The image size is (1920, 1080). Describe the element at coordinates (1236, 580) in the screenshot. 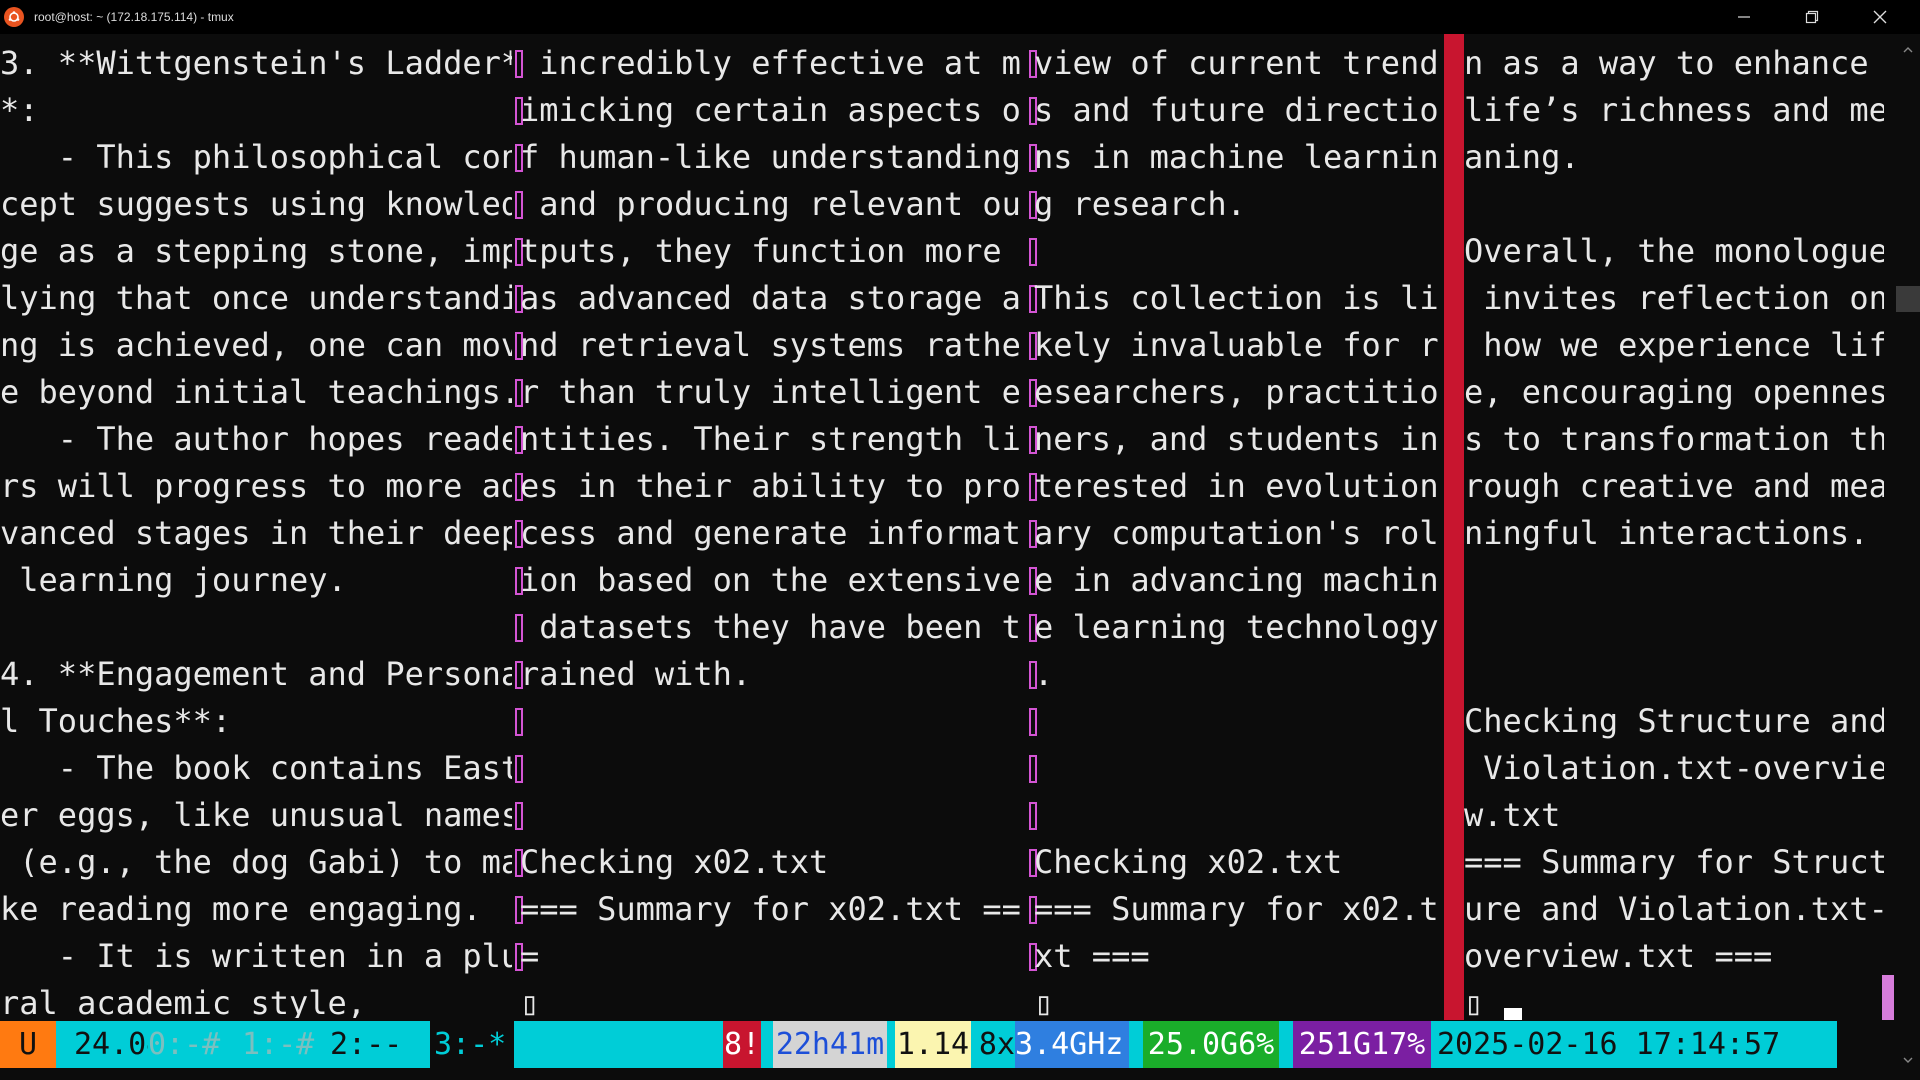

I see `terminal-line: e in advancing machin` at that location.